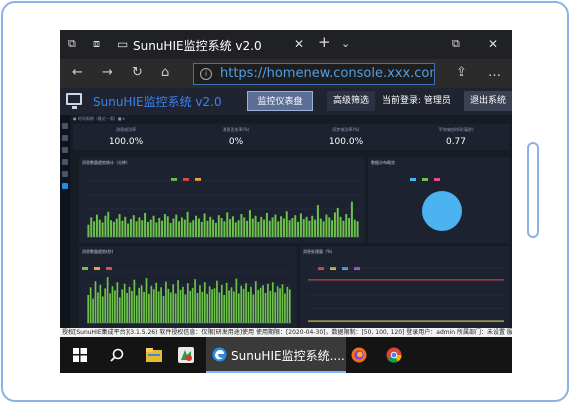 This screenshot has width=570, height=403. I want to click on info-icon: i, so click(206, 74).